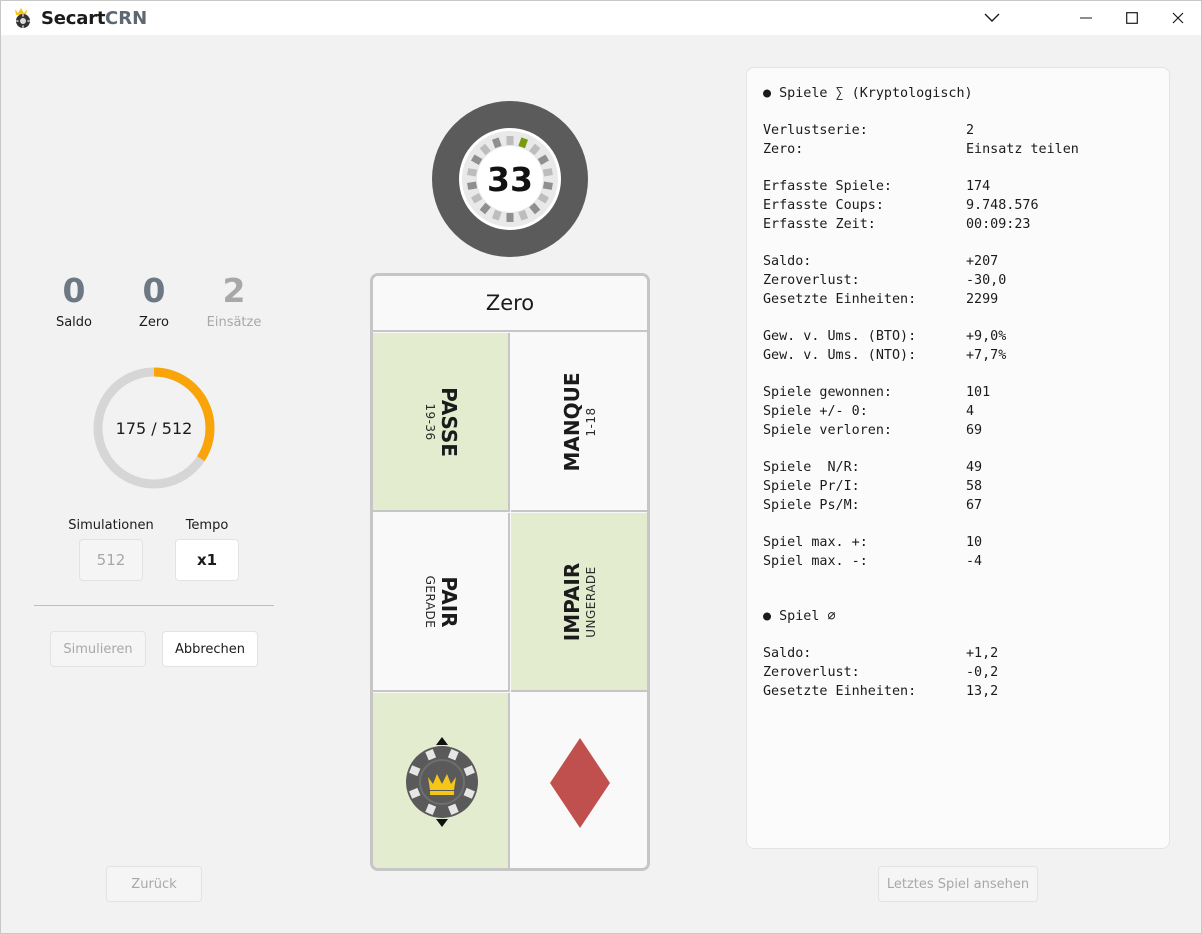  I want to click on stat-value: +1,2, so click(982, 653).